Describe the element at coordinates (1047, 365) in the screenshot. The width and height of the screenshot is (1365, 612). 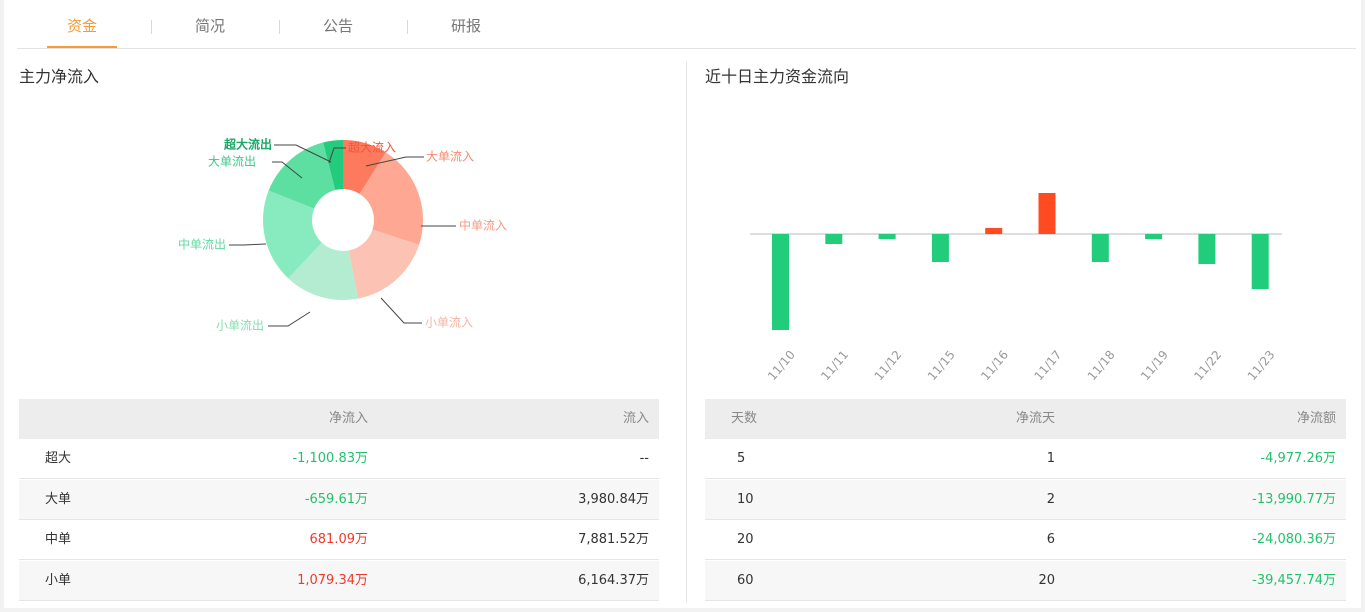
I see `x-tick-label: 11/17` at that location.